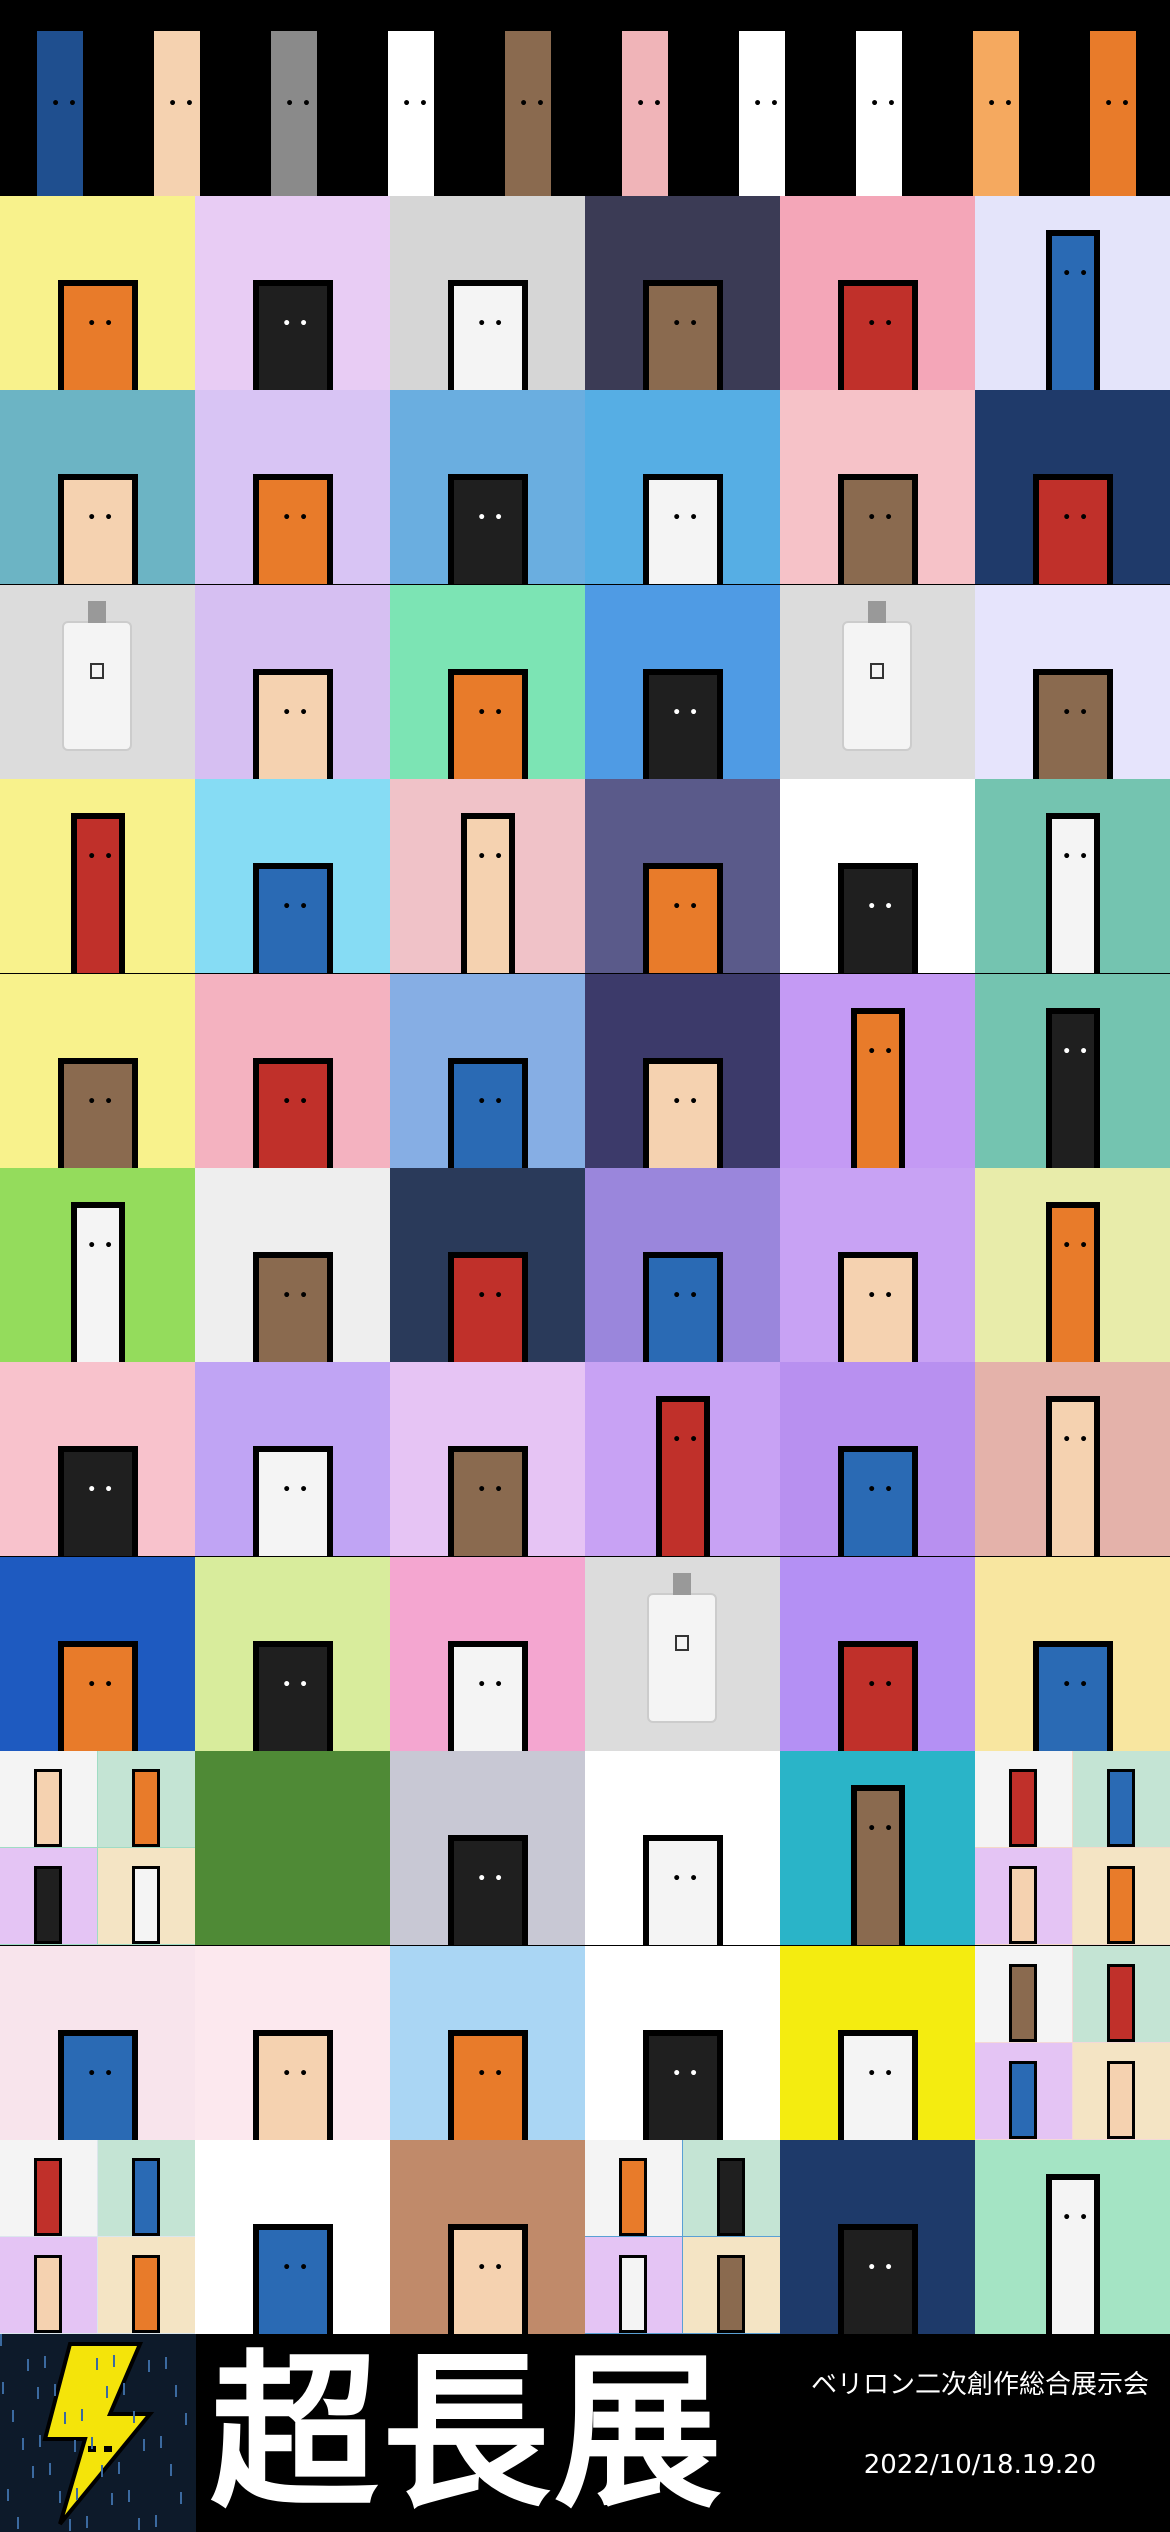 This screenshot has width=1170, height=2532. I want to click on artwork-tile-black-dog: • •, so click(292, 1070).